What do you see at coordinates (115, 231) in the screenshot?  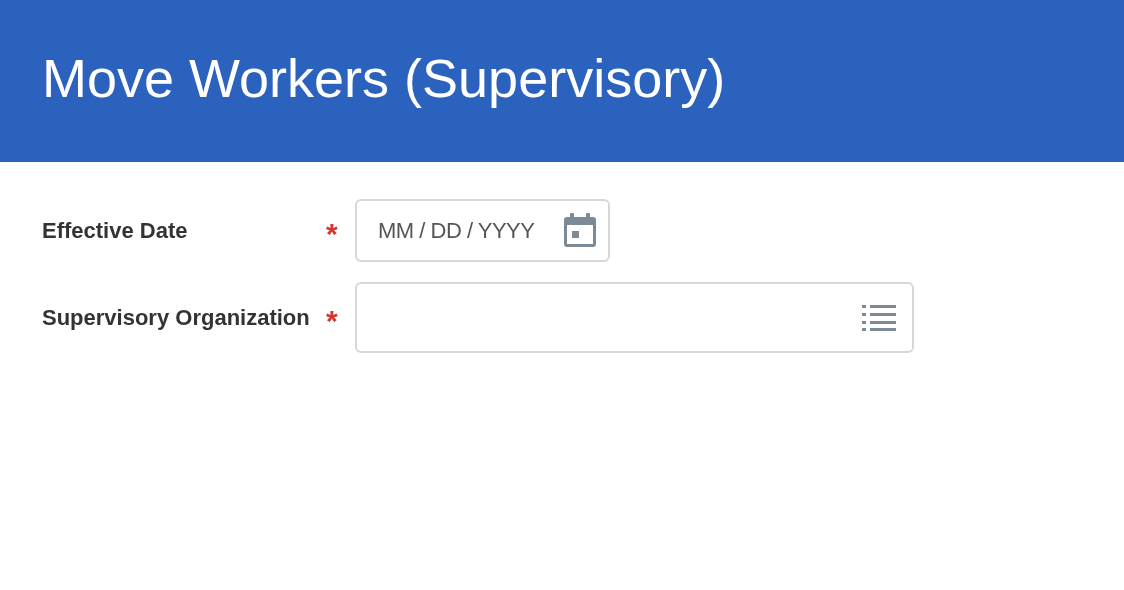 I see `field-label: Effective Date` at bounding box center [115, 231].